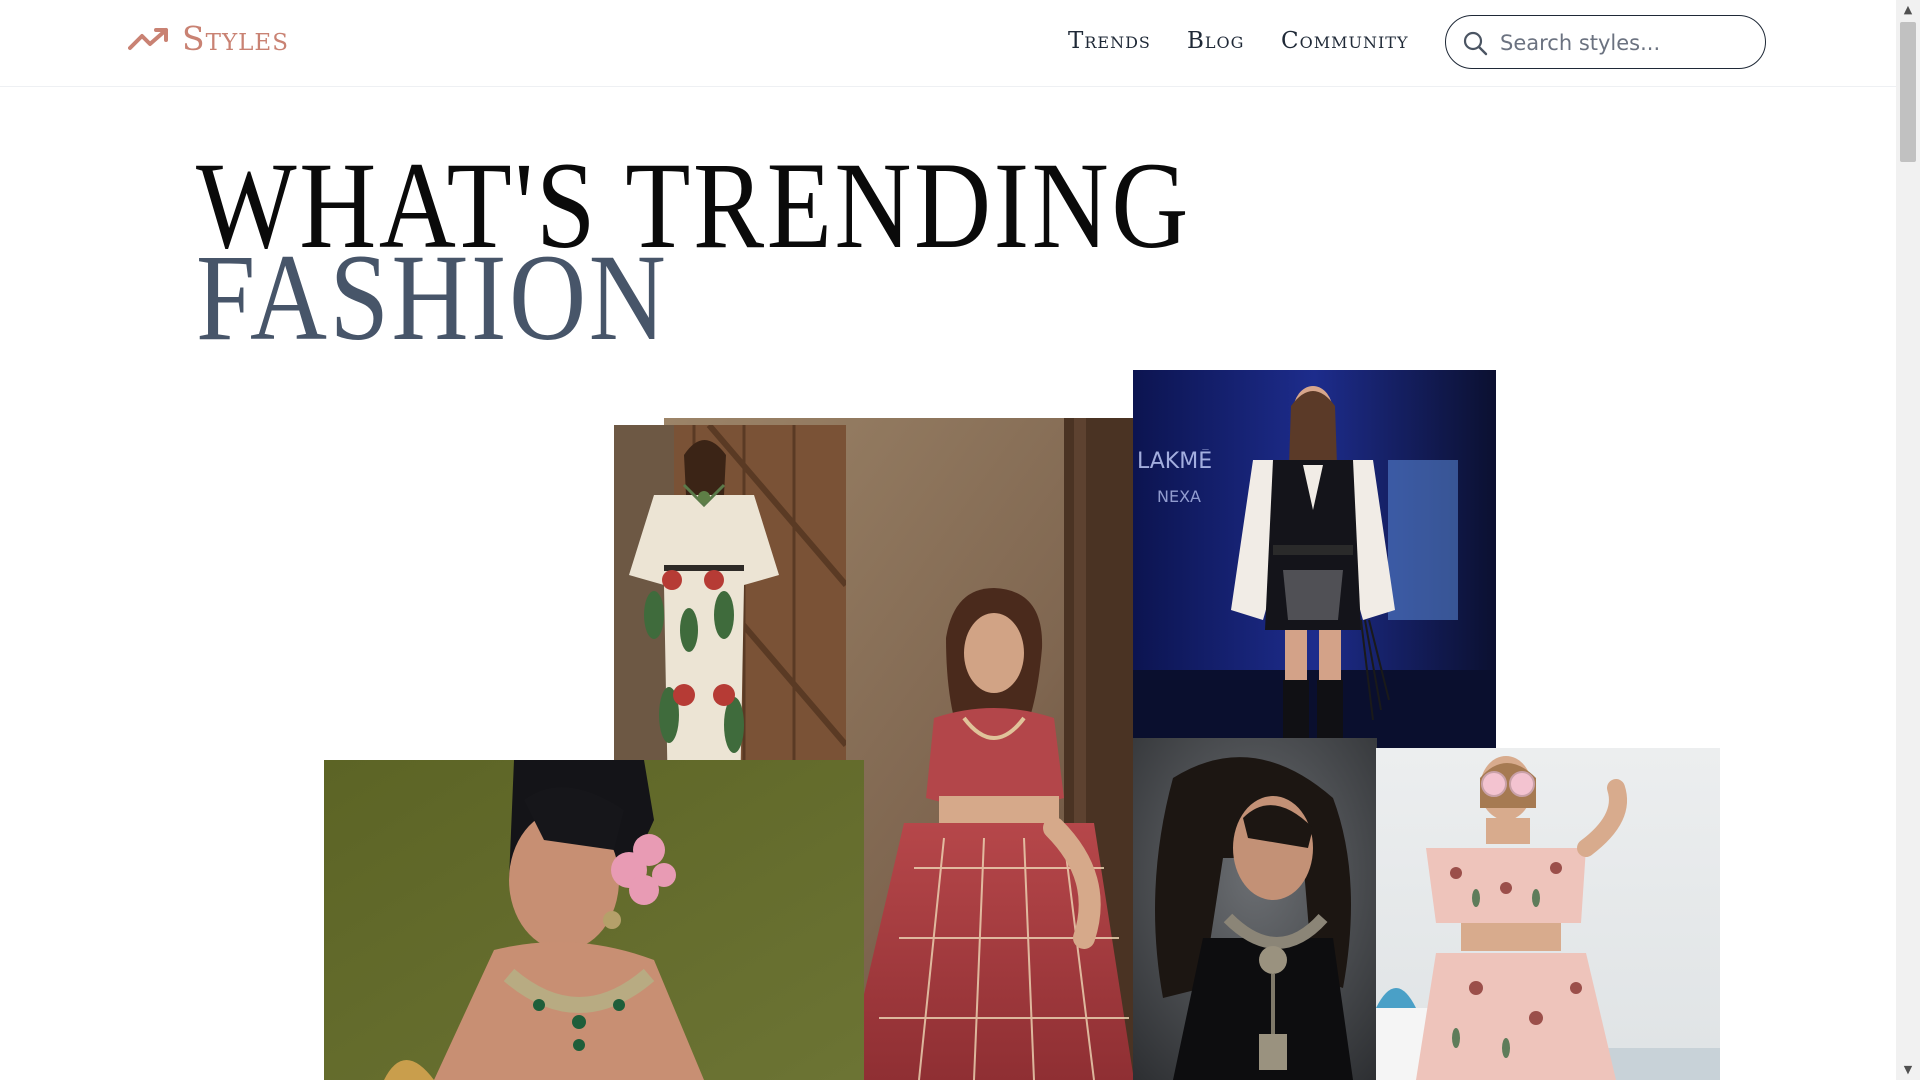 The image size is (1920, 1080). I want to click on brand-name: Styles, so click(235, 38).